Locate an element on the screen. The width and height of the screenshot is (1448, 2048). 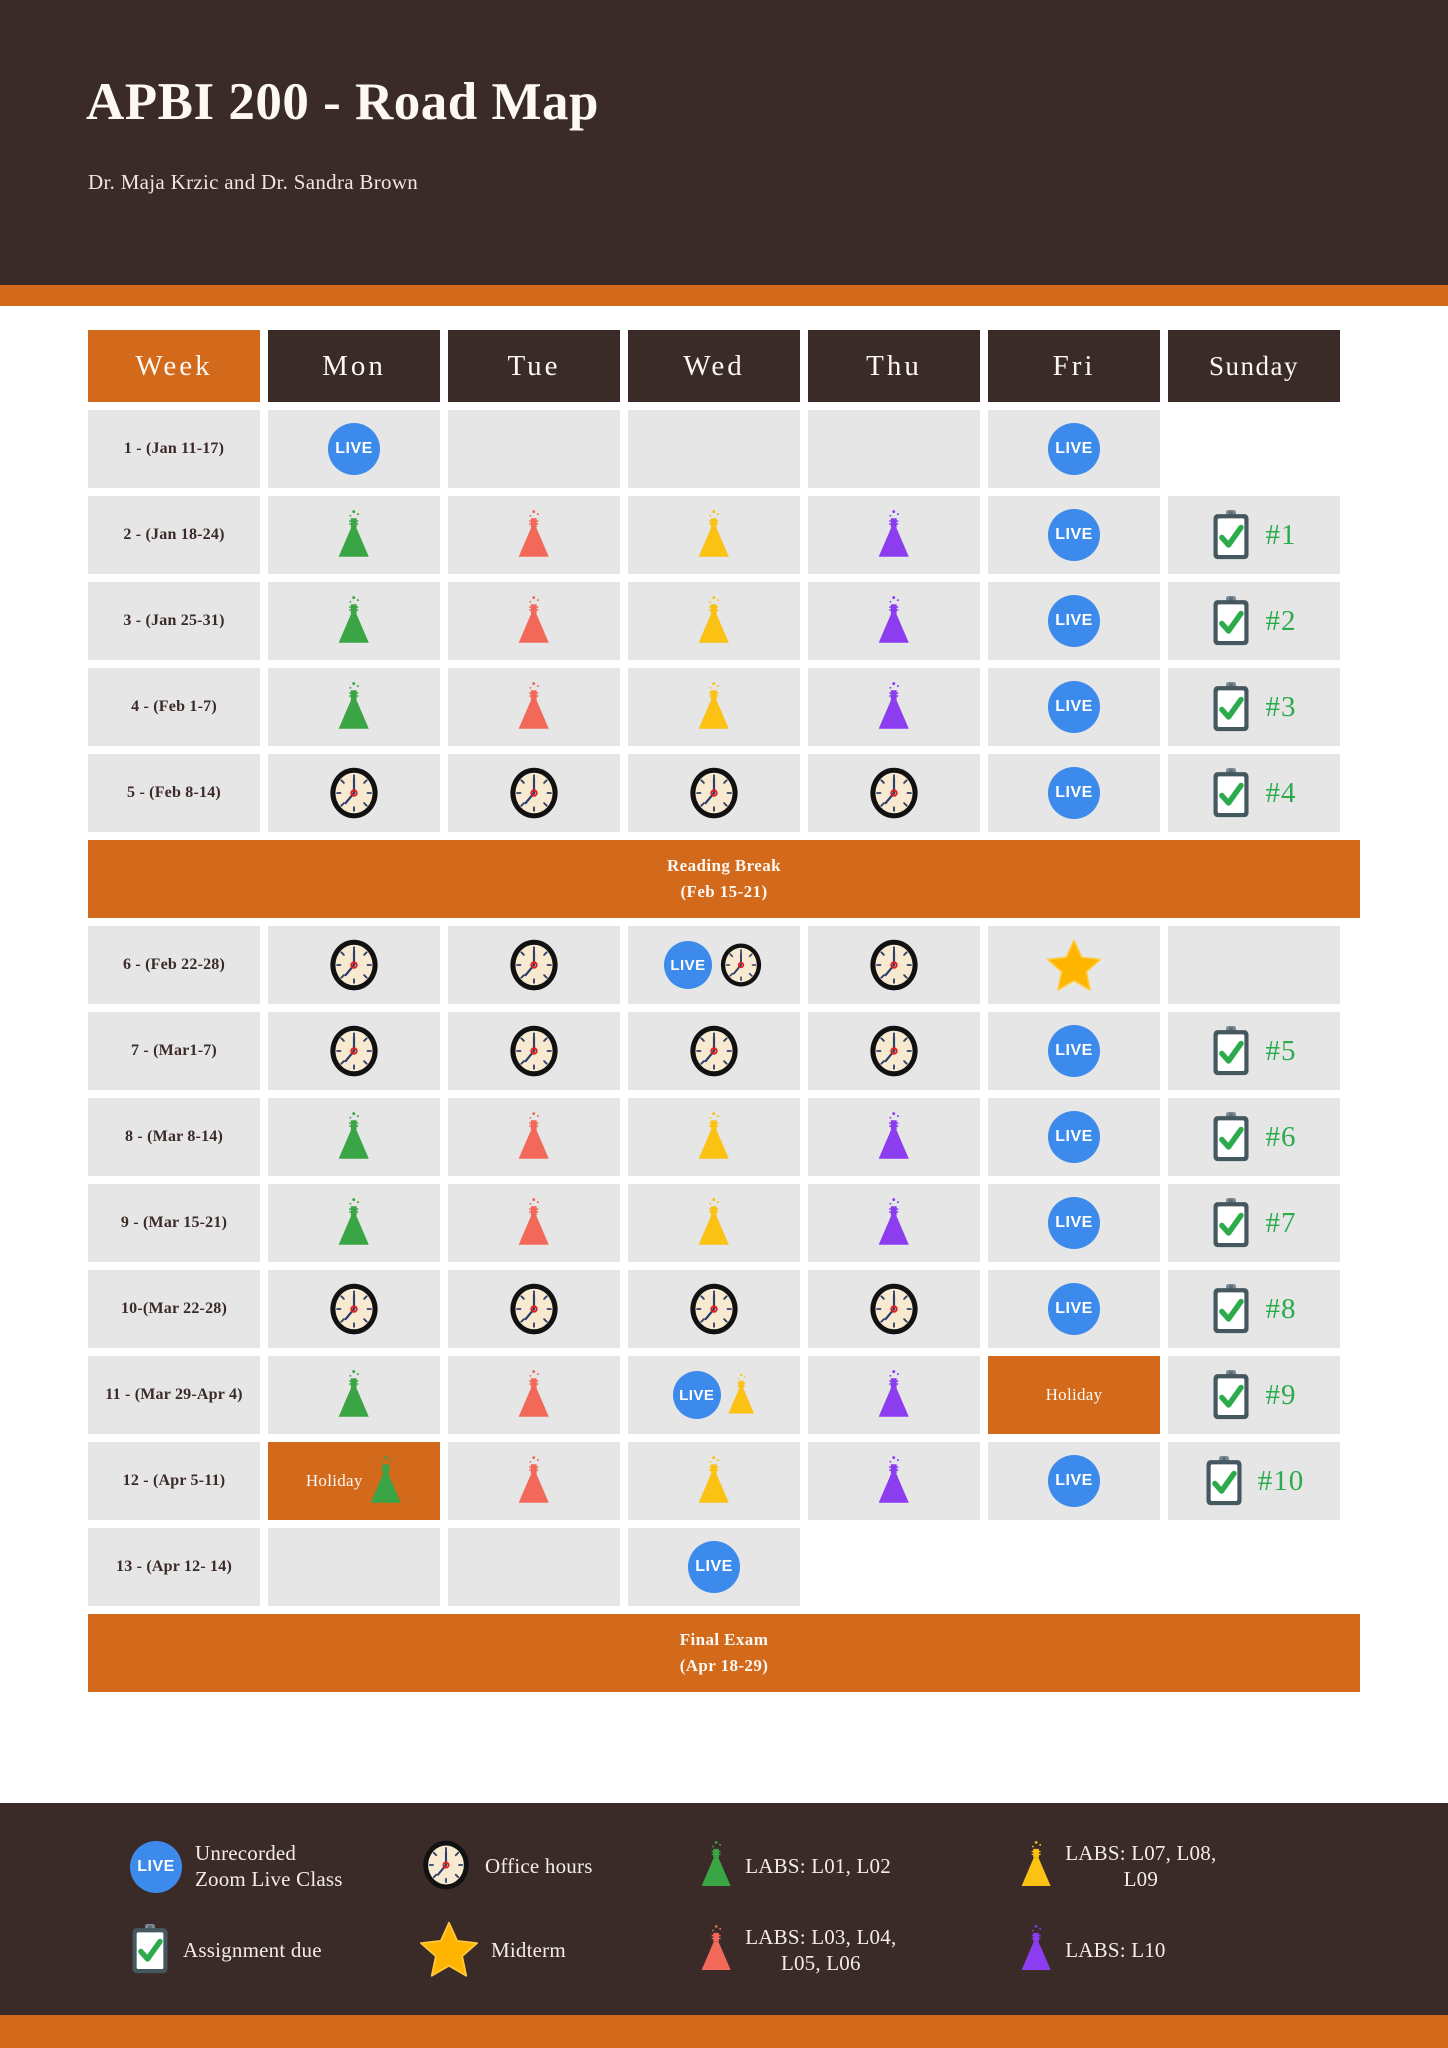
table-row: 9 - (Mar 15-21) LIVE #7 is located at coordinates (724, 1223).